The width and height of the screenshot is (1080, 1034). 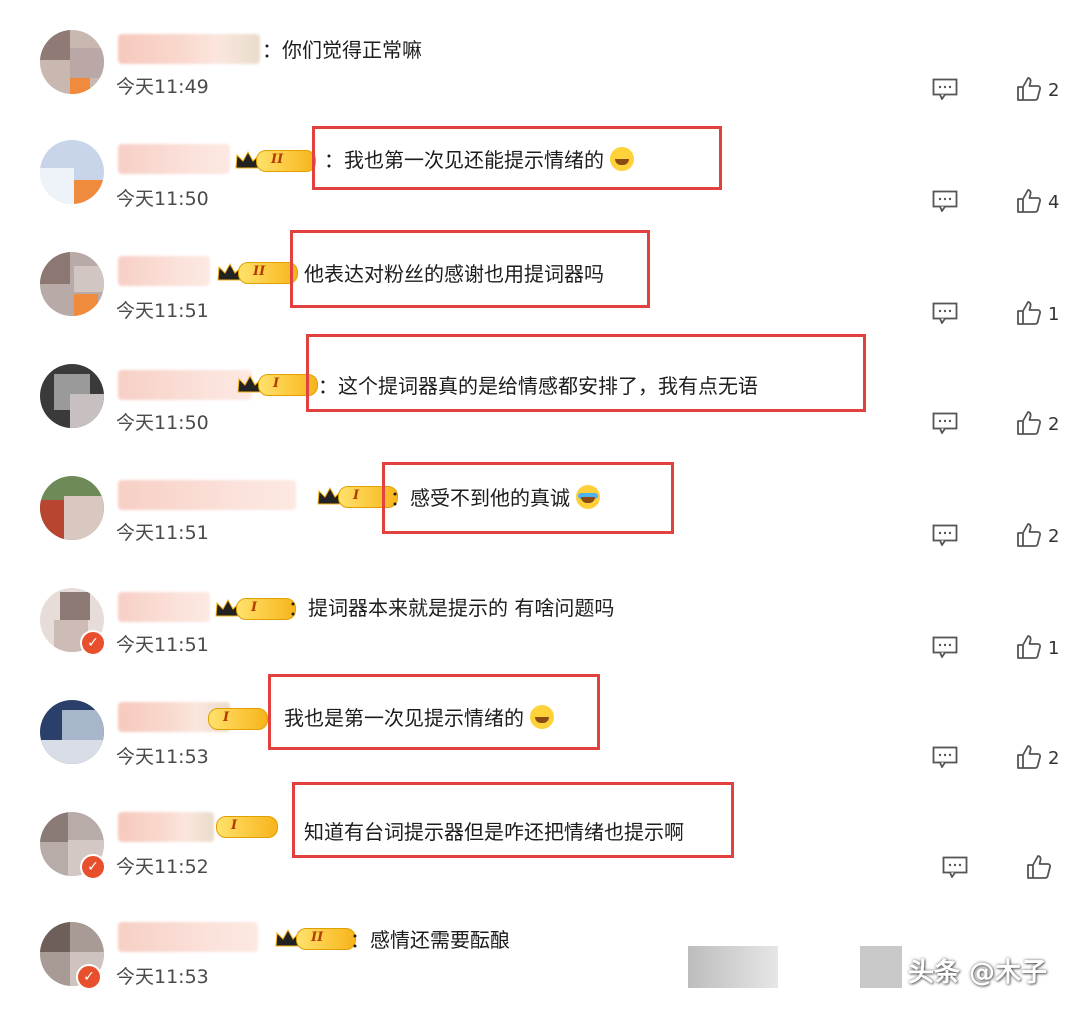 I want to click on watermark-text: 头条 @木子, so click(x=978, y=973).